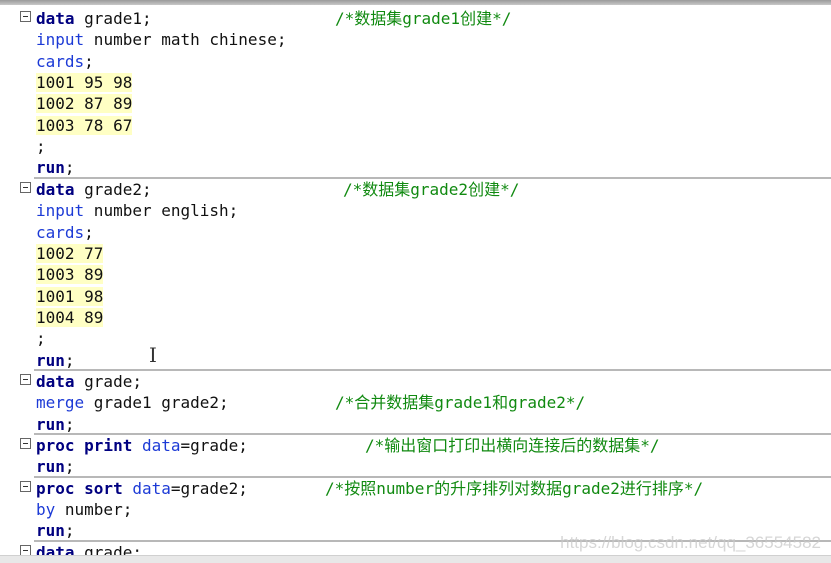  I want to click on code-token: =grade2;, so click(209, 488).